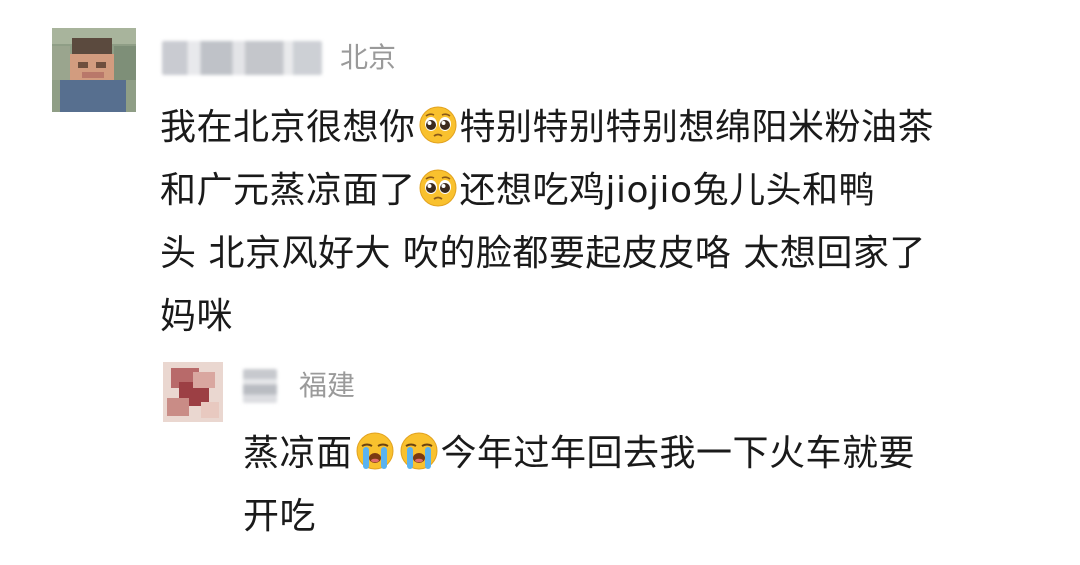 The width and height of the screenshot is (1080, 565). What do you see at coordinates (697, 127) in the screenshot?
I see `text-segment: 特别特别特别想绵阳米粉油茶` at bounding box center [697, 127].